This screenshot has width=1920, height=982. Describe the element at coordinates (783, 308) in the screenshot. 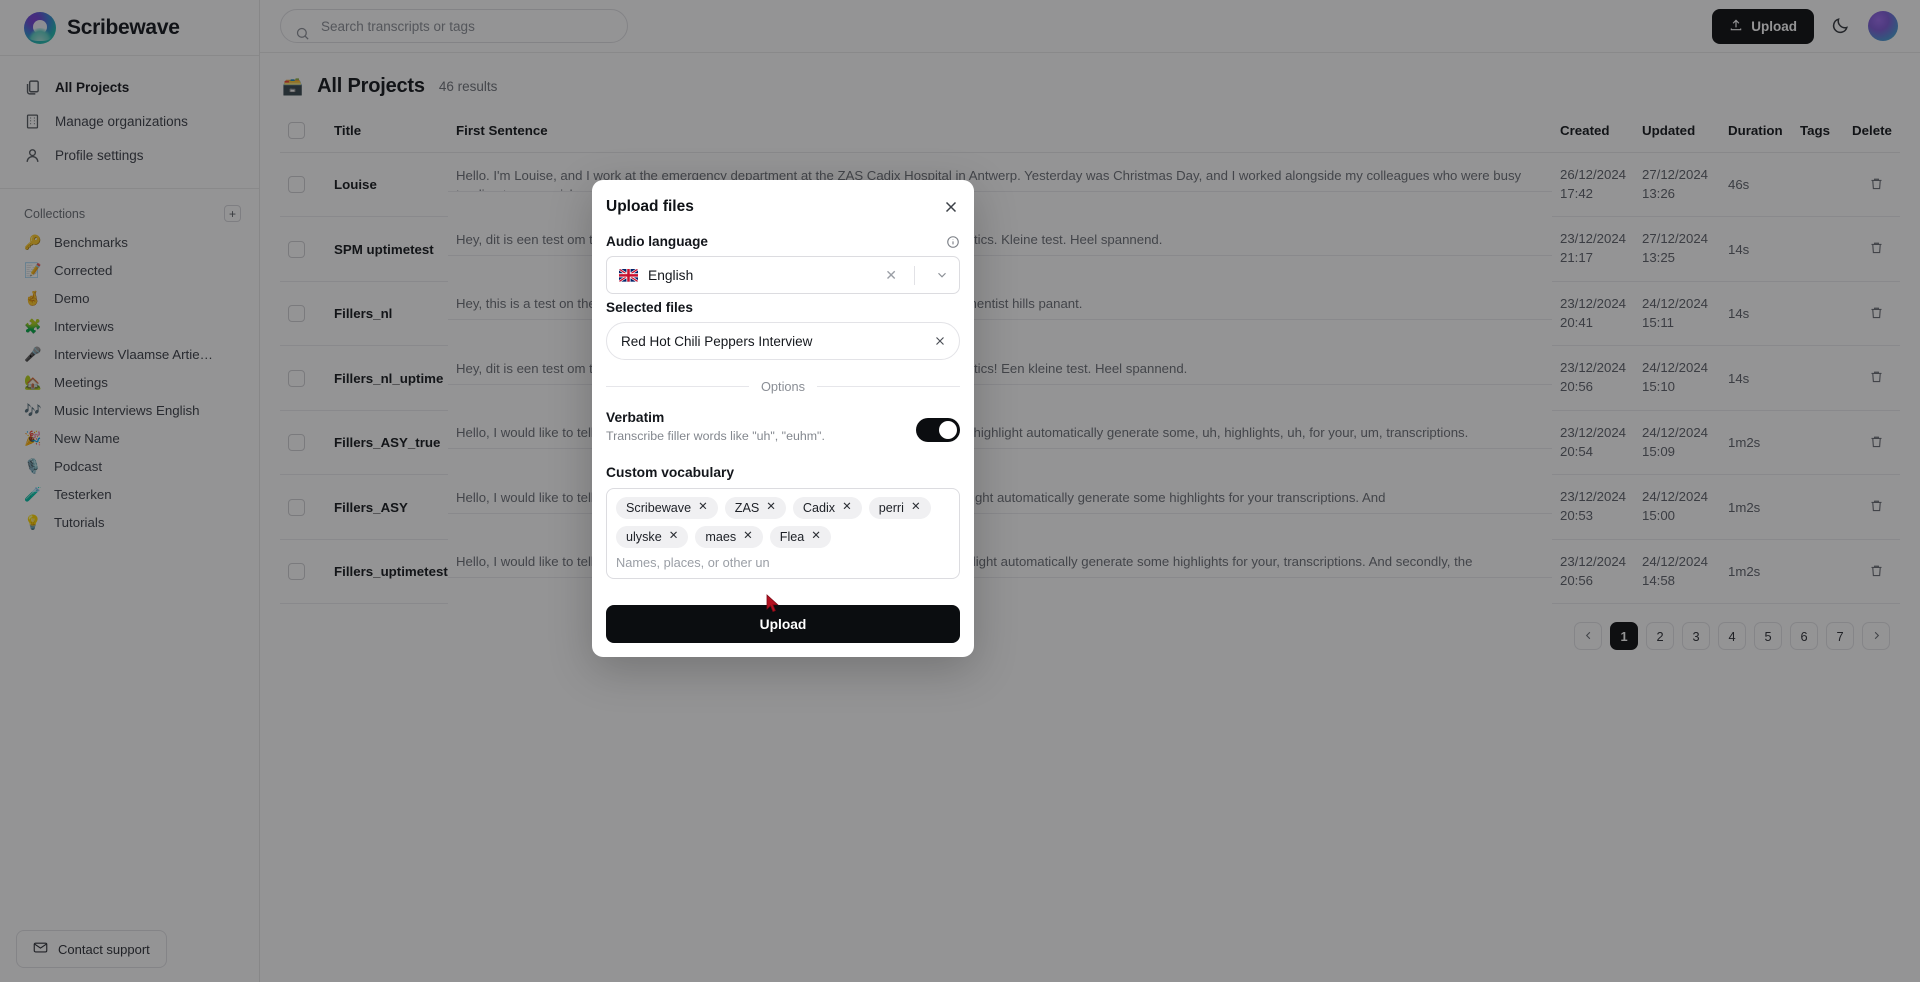

I see `selected-files-label-row: Selected files` at that location.